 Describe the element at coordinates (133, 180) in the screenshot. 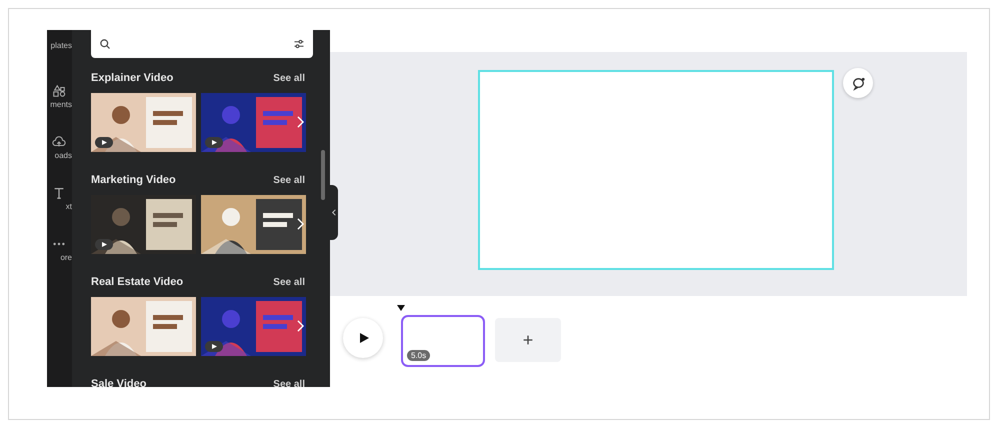

I see `section-title: Marketing Video` at that location.